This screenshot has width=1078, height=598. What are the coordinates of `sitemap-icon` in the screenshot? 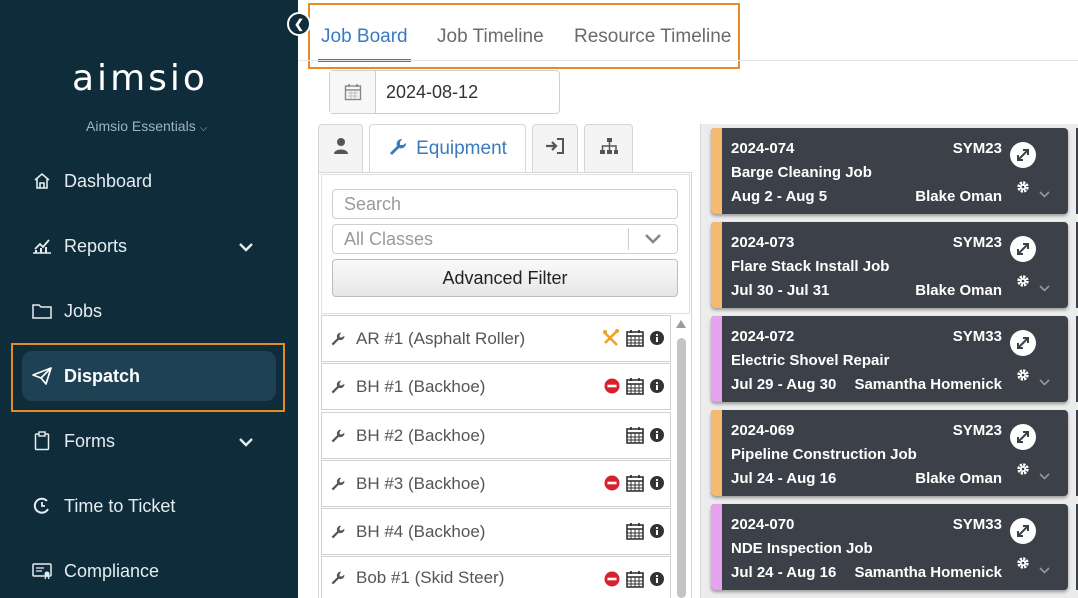 It's located at (609, 148).